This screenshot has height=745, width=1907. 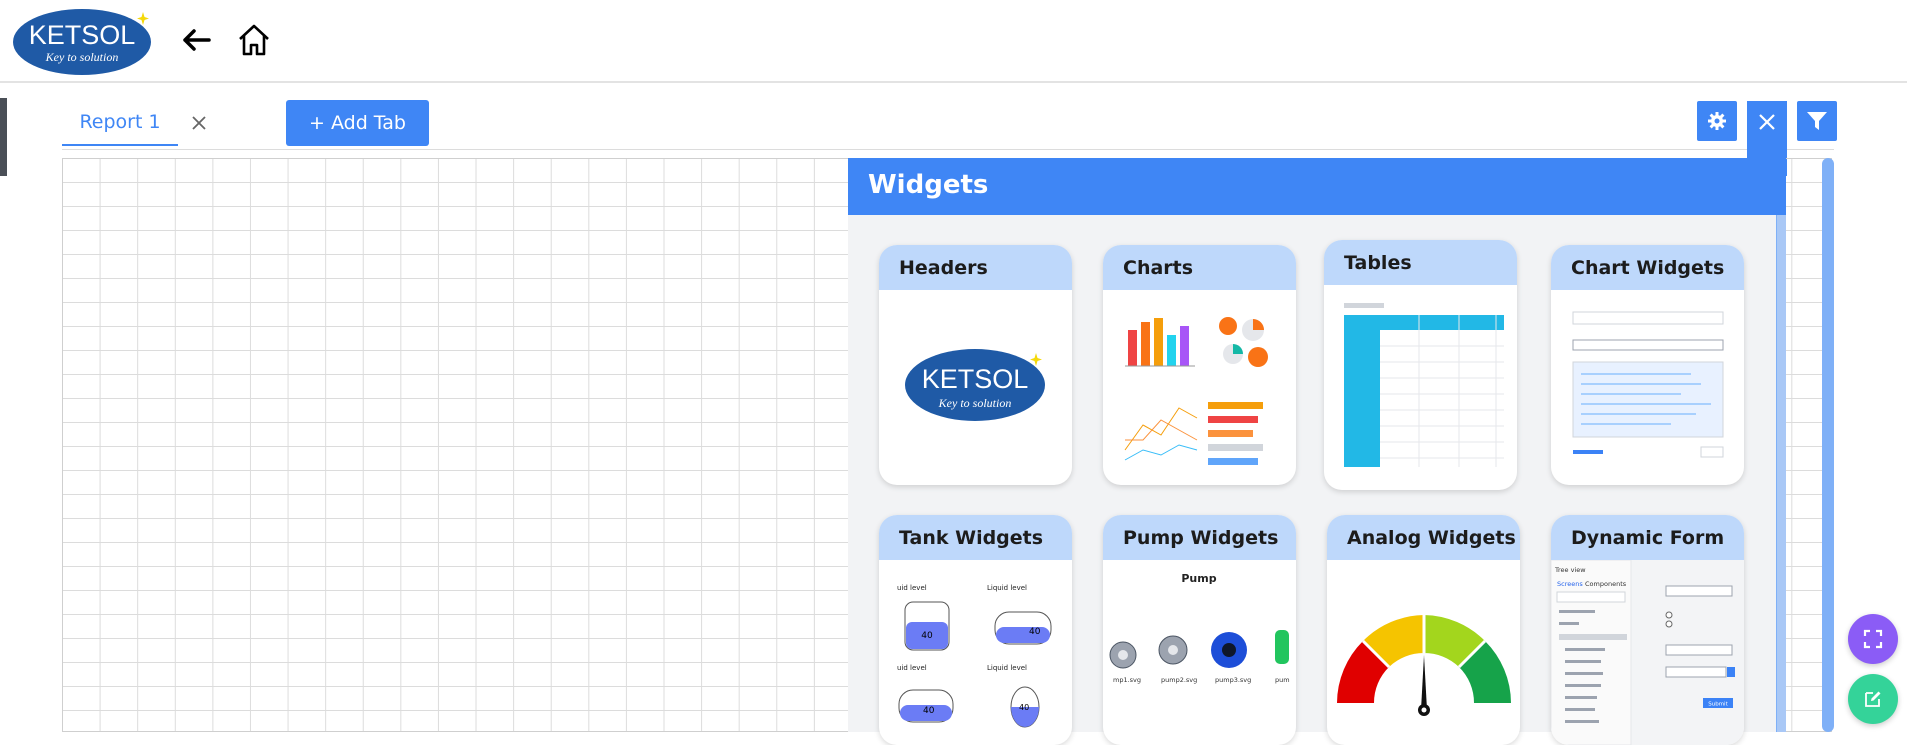 I want to click on edit-button, so click(x=1873, y=699).